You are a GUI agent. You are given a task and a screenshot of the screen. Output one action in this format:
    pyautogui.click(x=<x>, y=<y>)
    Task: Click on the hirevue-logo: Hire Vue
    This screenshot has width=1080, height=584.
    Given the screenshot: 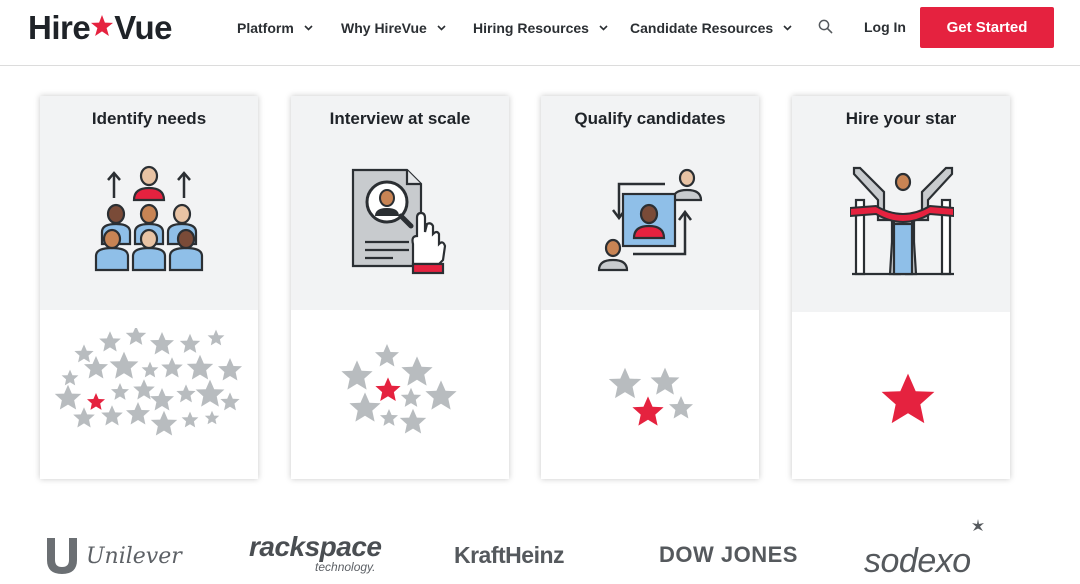 What is the action you would take?
    pyautogui.click(x=100, y=28)
    